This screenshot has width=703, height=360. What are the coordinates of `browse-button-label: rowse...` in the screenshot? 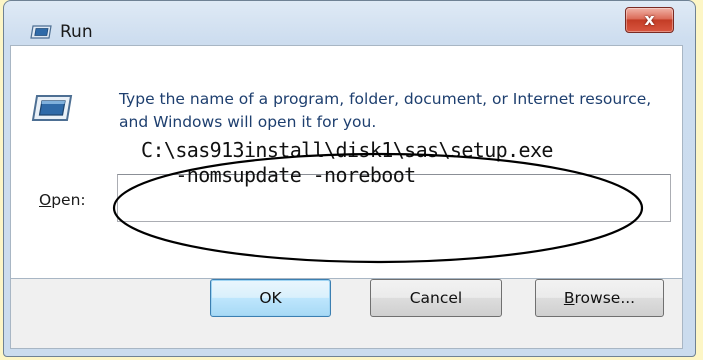 It's located at (605, 298).